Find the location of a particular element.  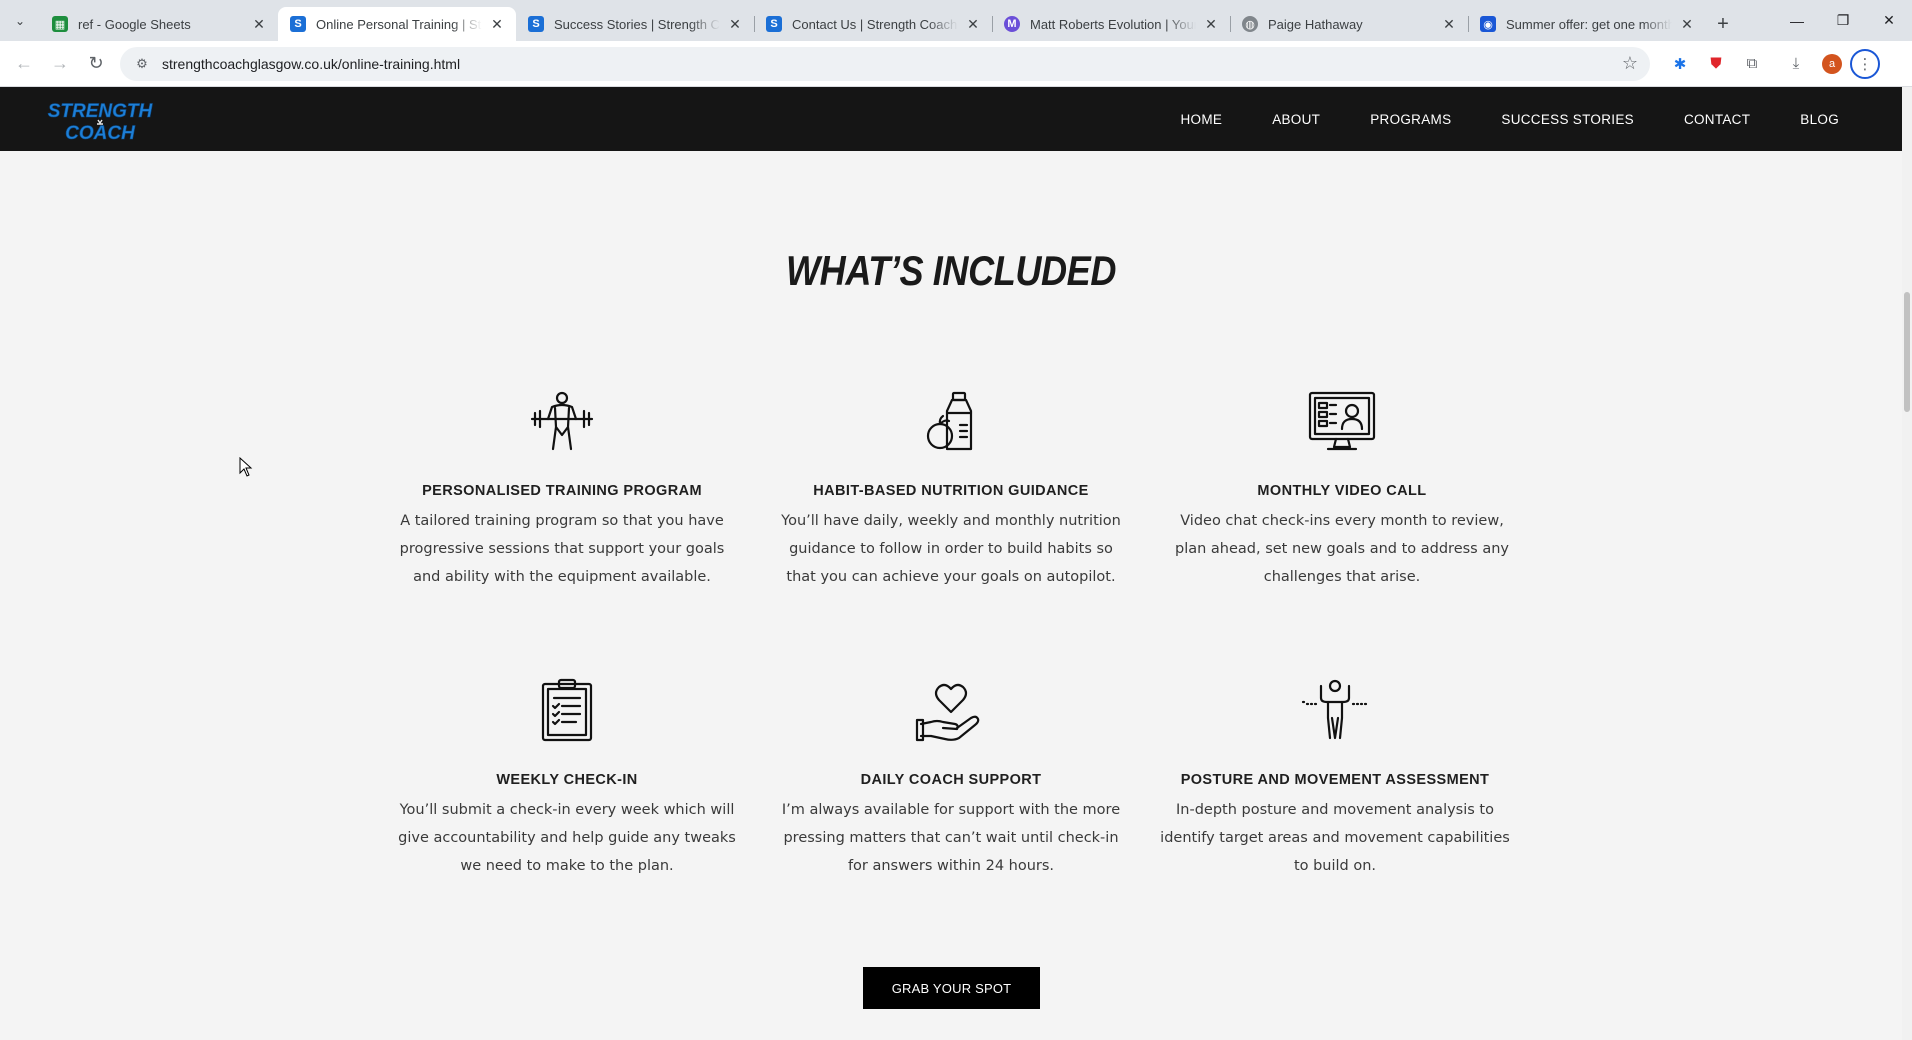

chevron-down-icon: ⌄ is located at coordinates (20, 20).